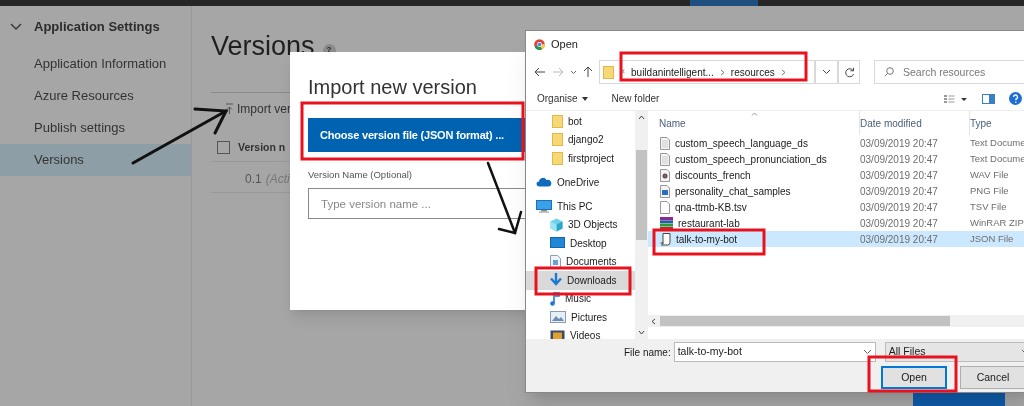 The height and width of the screenshot is (406, 1024). I want to click on refresh-button, so click(849, 72).